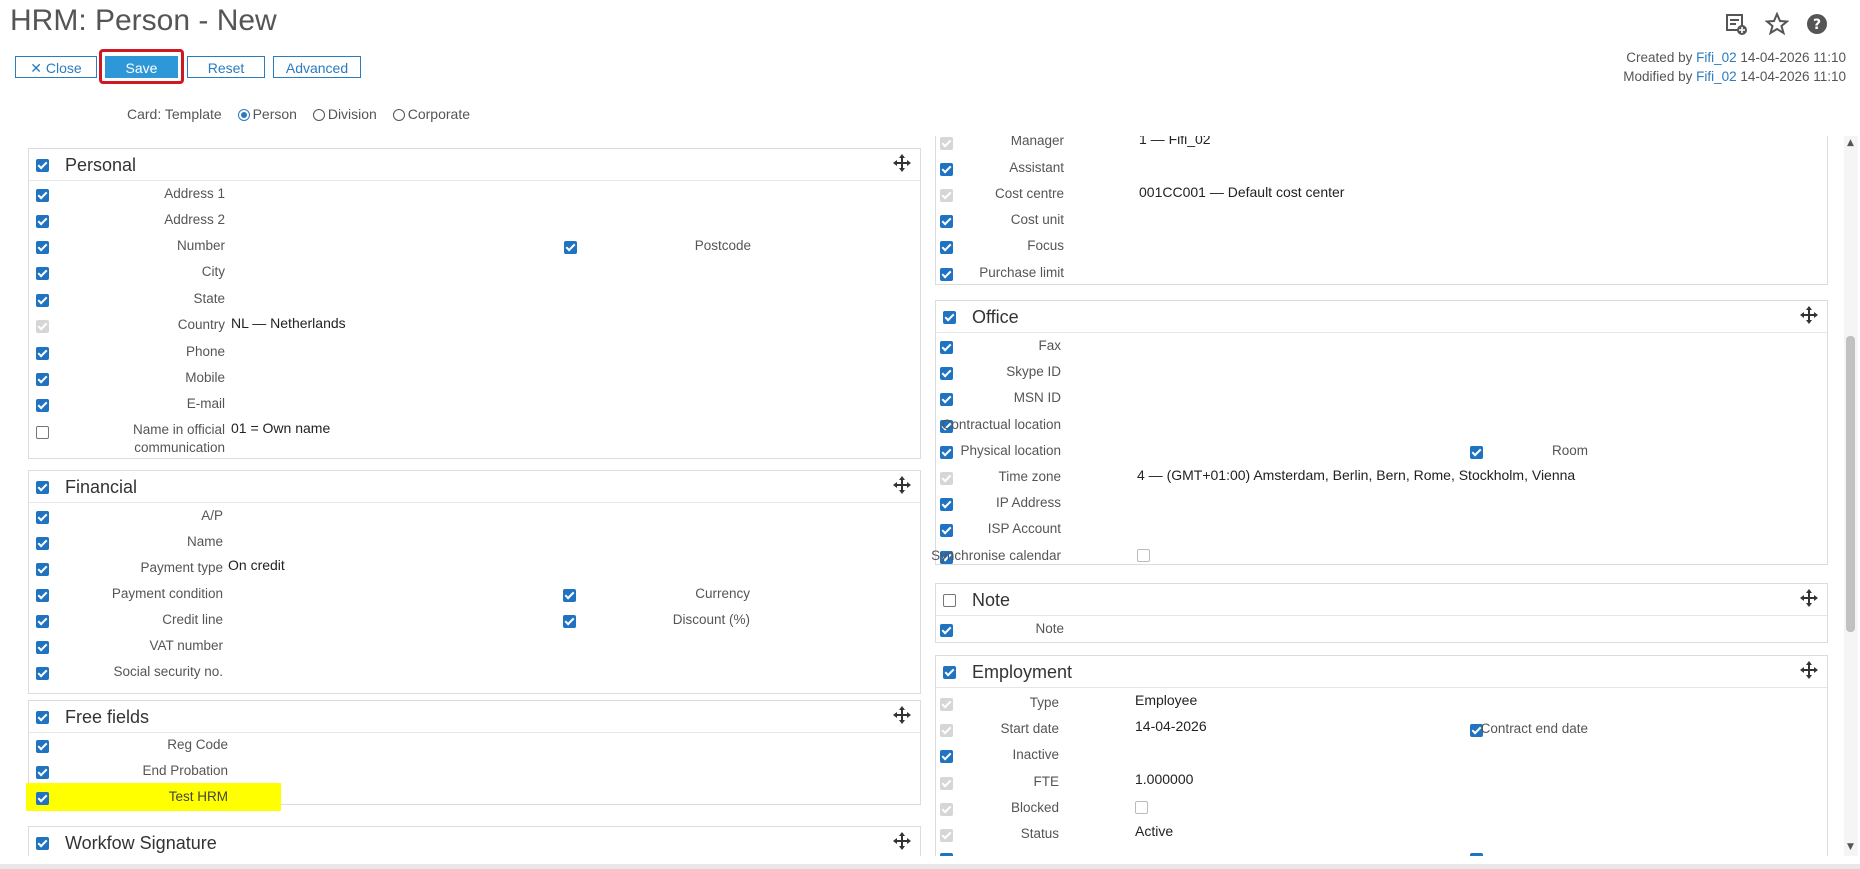  Describe the element at coordinates (42, 247) in the screenshot. I see `number-checkbox` at that location.